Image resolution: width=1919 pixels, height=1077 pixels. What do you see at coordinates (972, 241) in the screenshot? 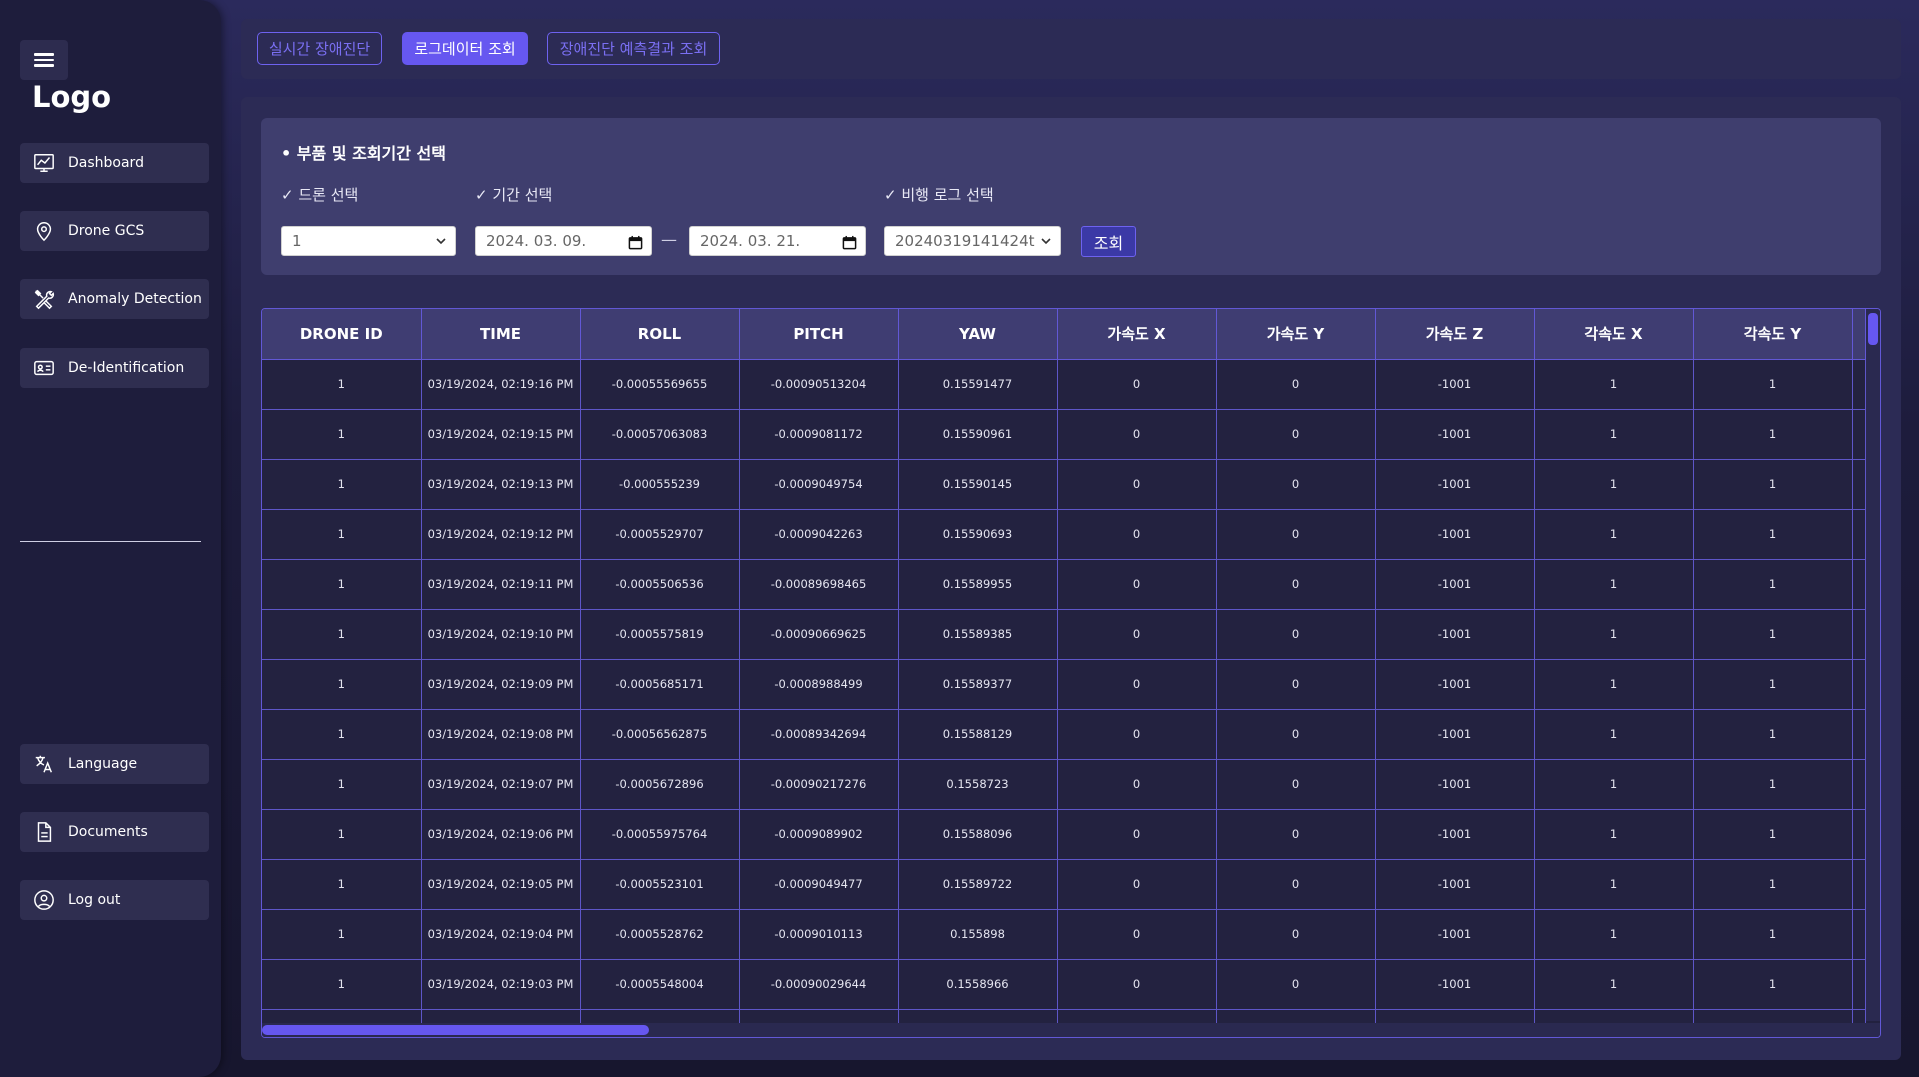
I see `flight-log-select: 20240319141424t` at bounding box center [972, 241].